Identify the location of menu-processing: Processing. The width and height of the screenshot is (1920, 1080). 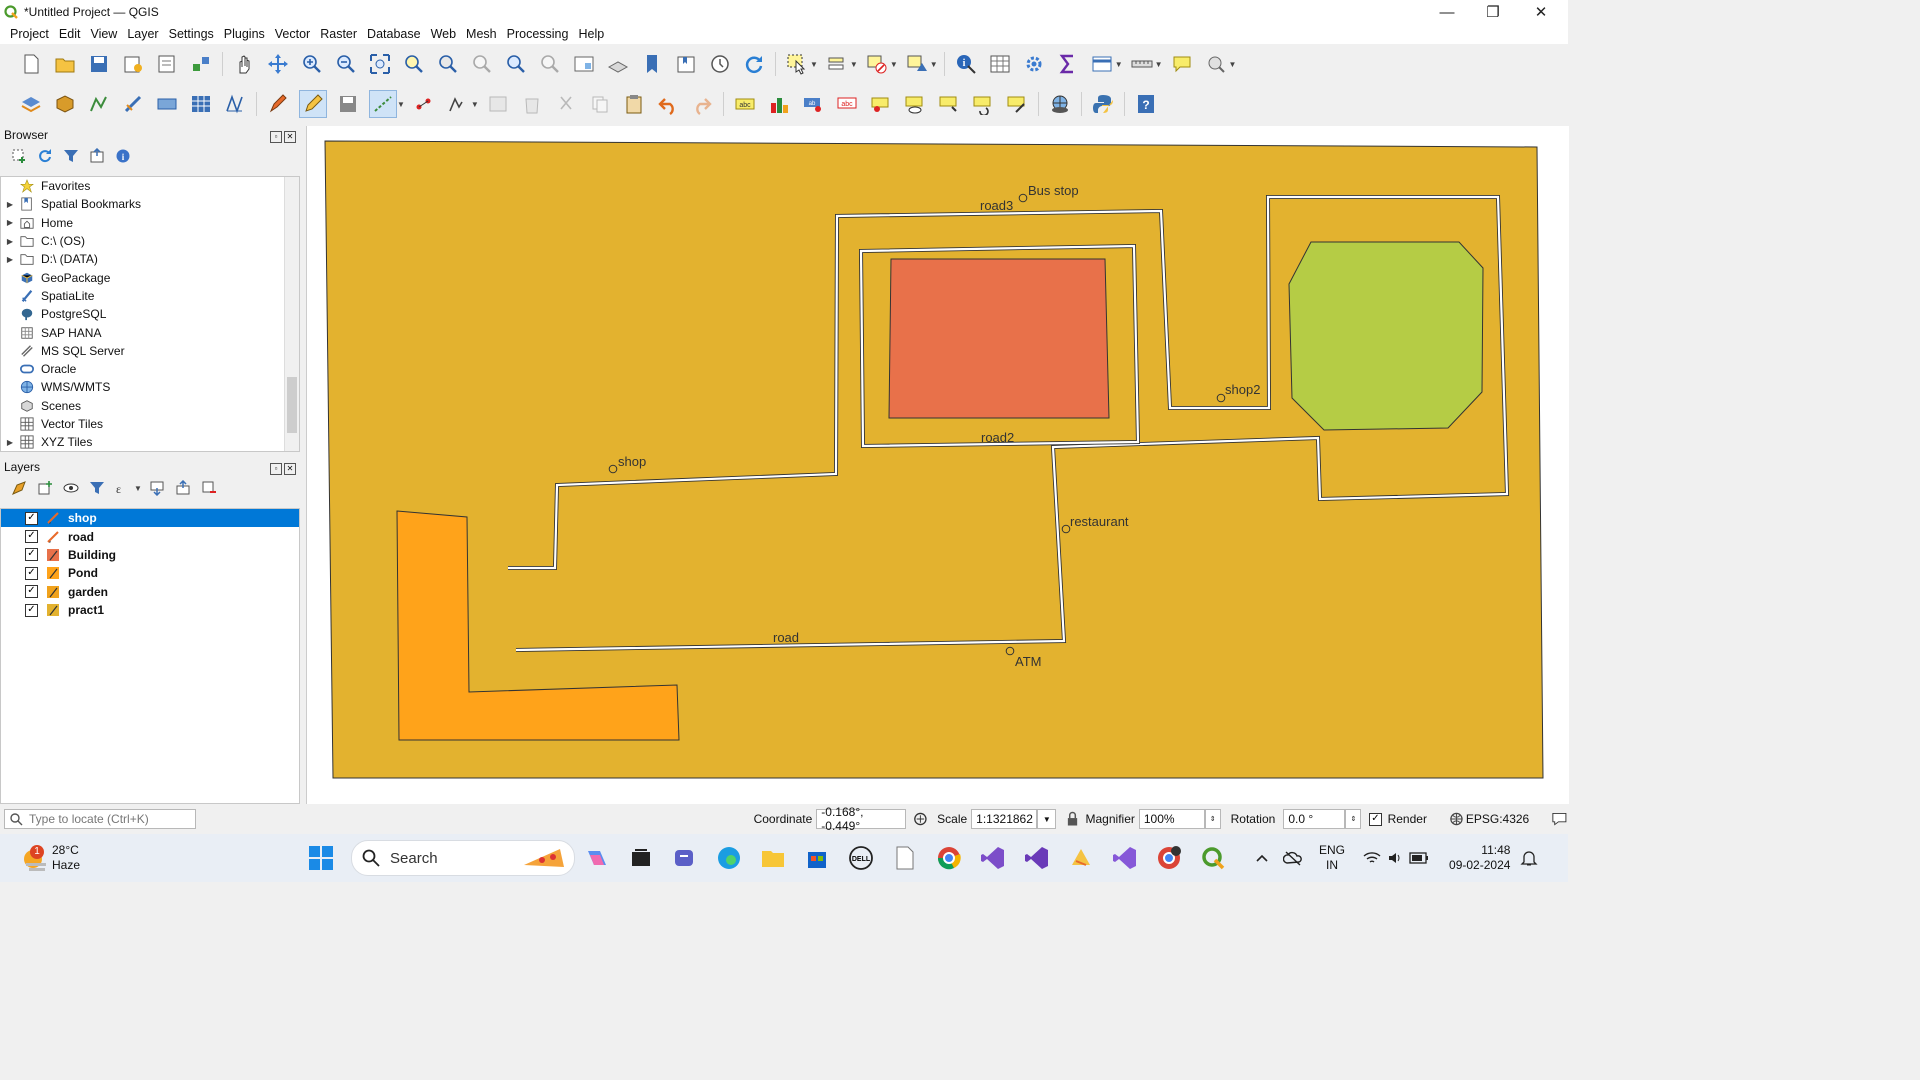
(538, 34).